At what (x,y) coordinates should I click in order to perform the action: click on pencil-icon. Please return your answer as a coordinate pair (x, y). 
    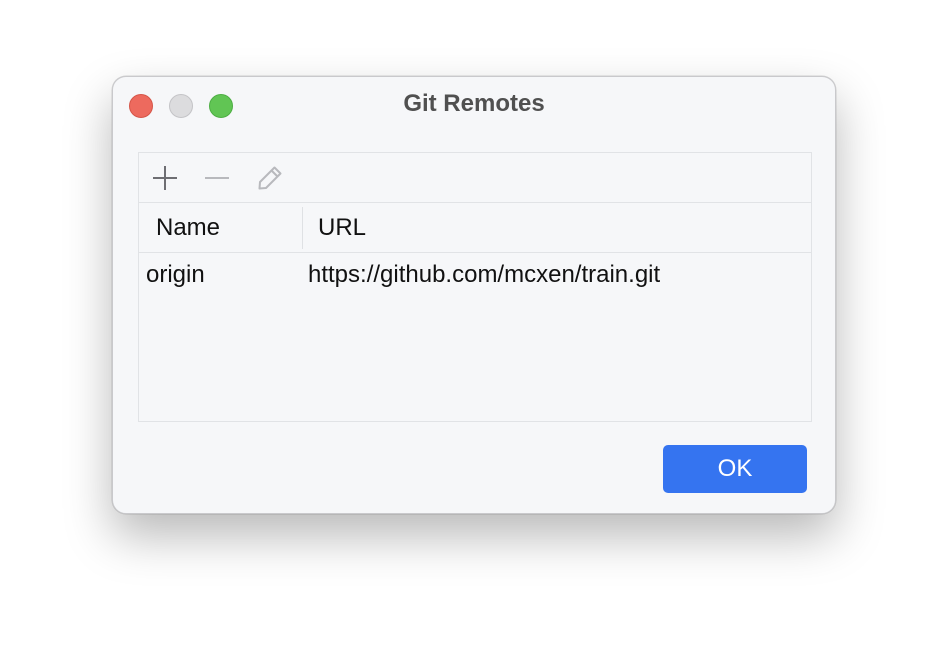
    Looking at the image, I should click on (270, 178).